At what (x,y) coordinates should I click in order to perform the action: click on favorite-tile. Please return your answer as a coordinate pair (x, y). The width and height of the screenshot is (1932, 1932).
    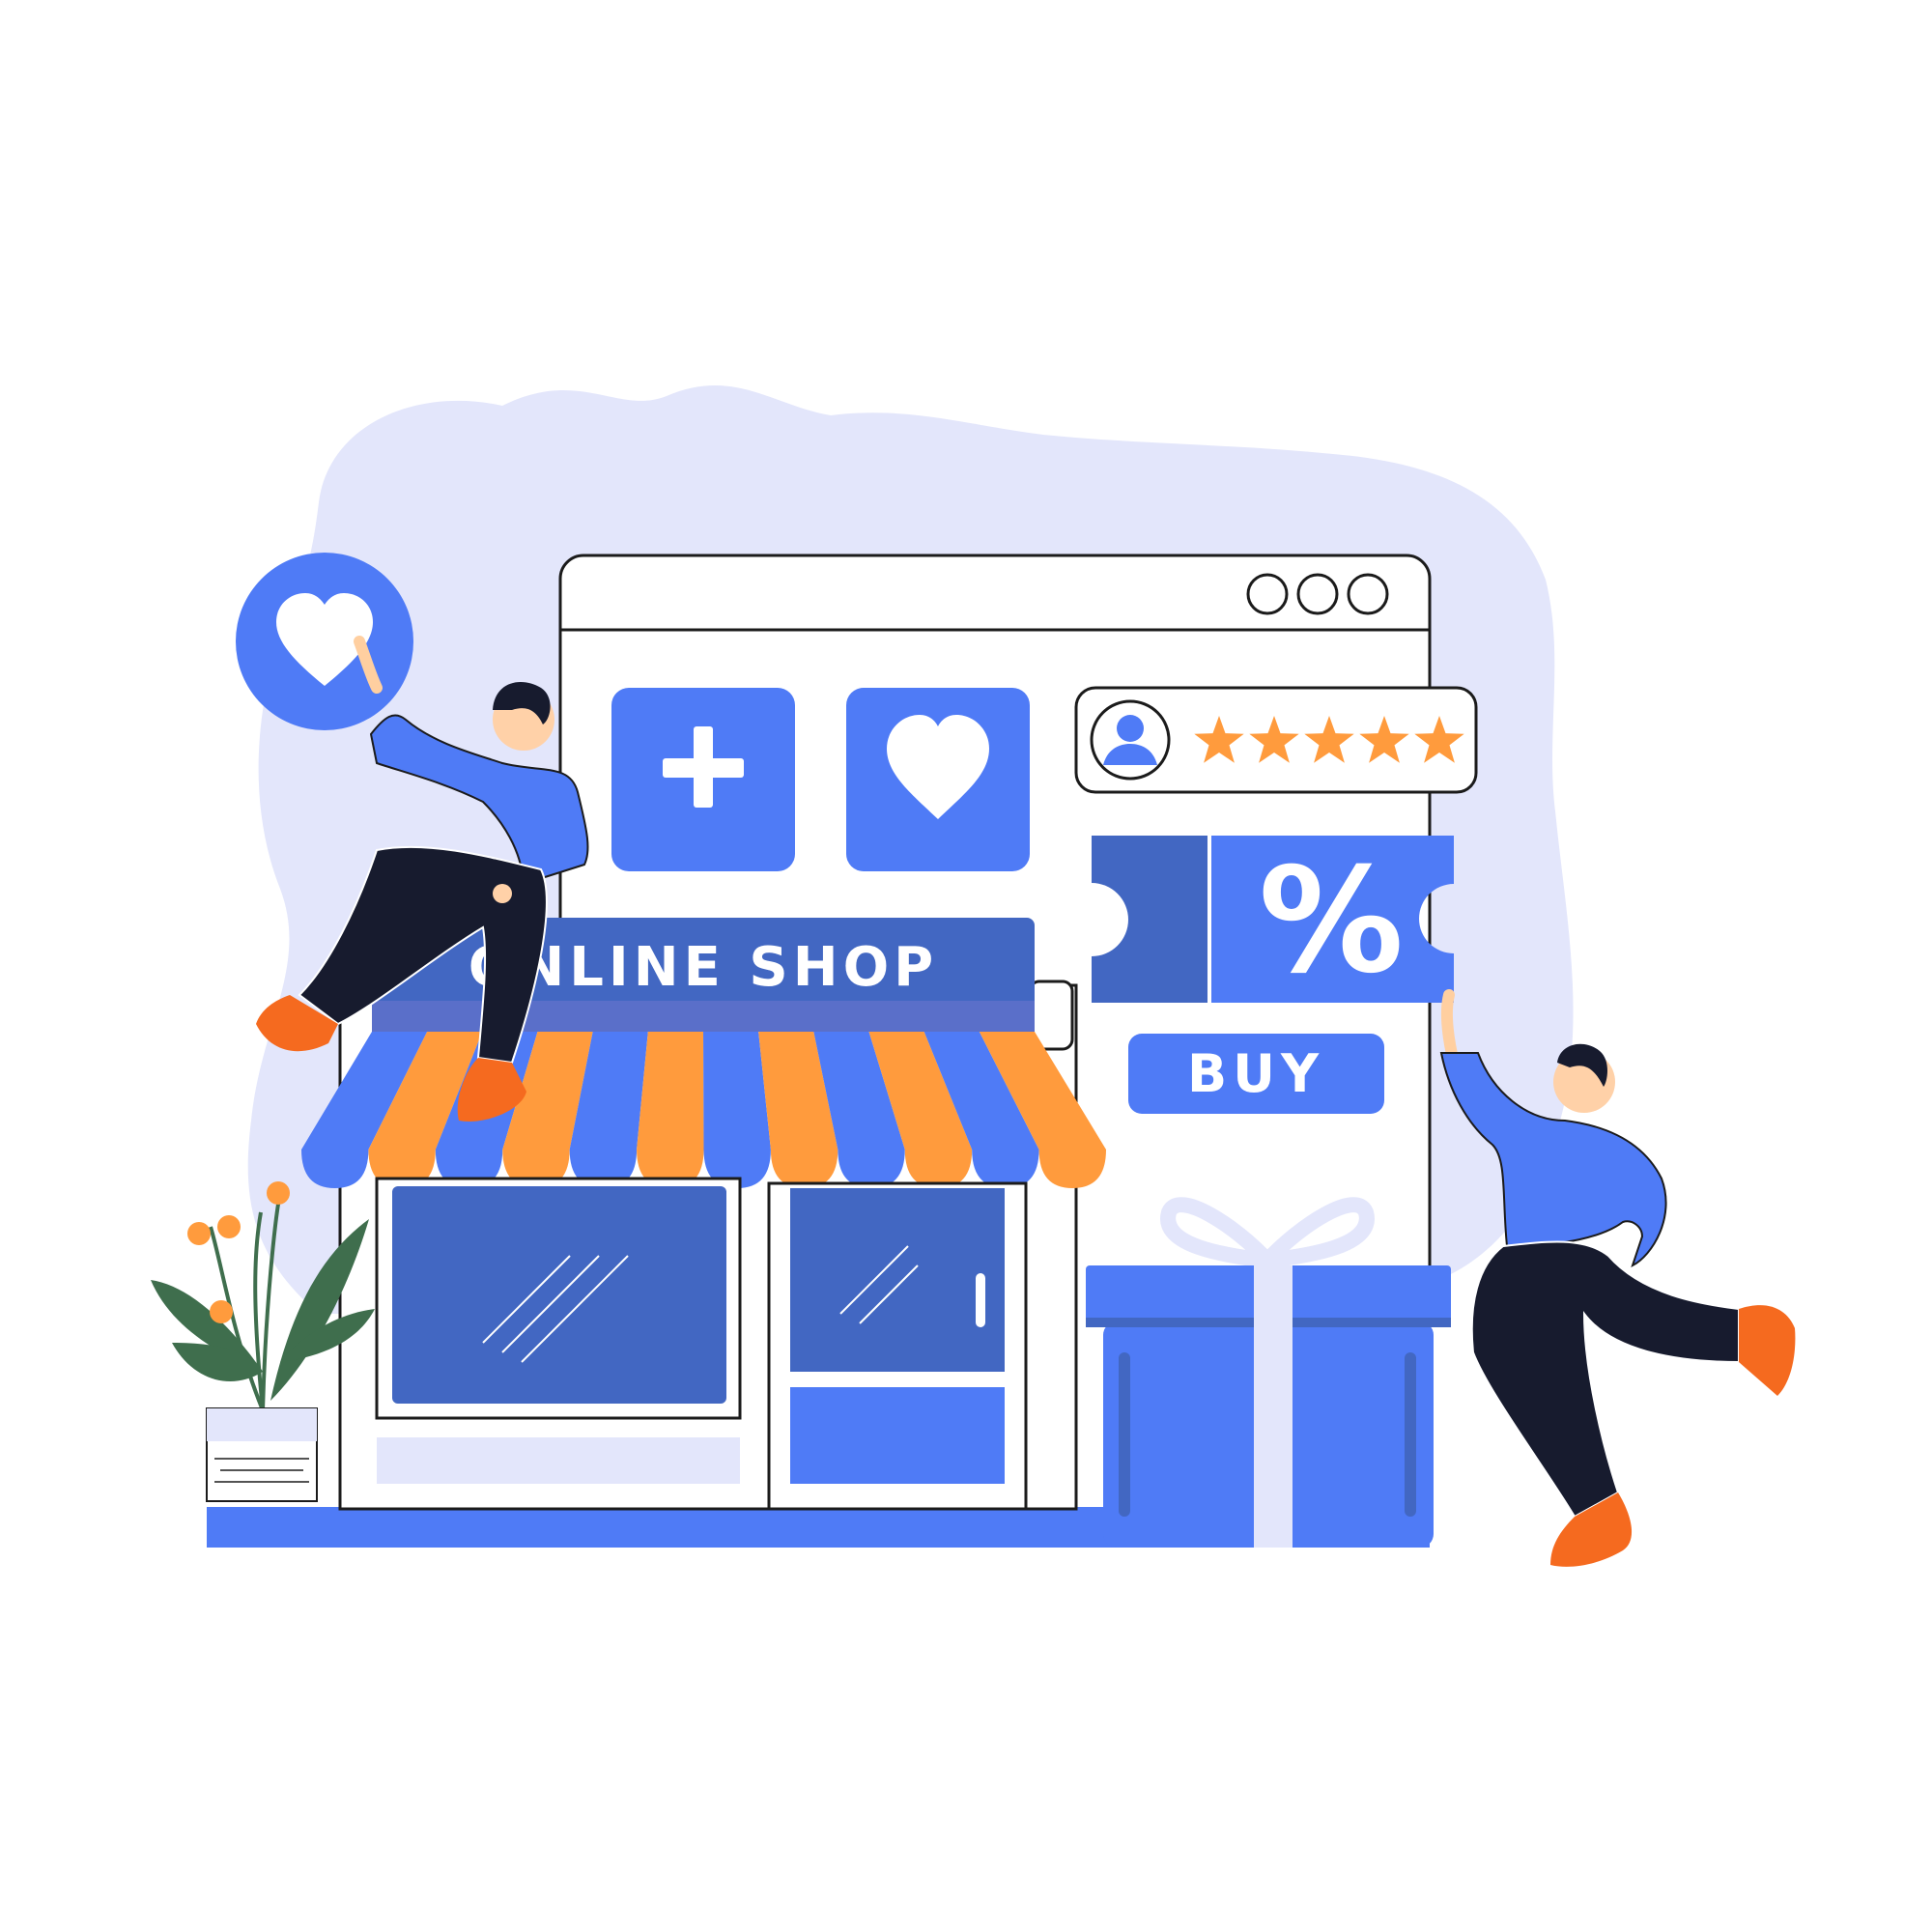
    Looking at the image, I should click on (938, 779).